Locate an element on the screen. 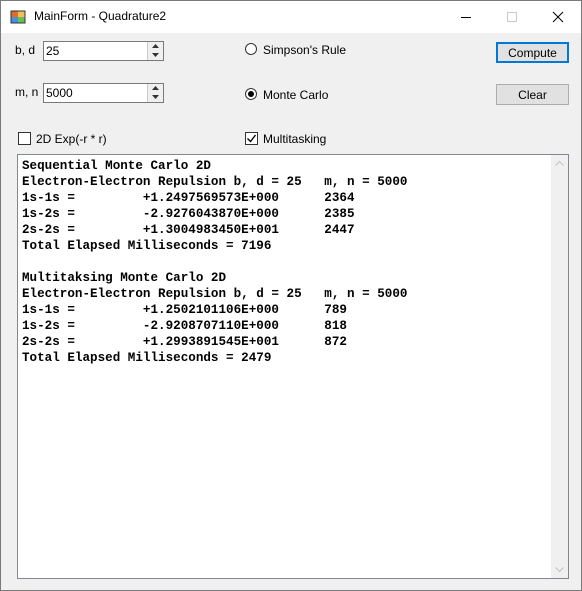 Image resolution: width=582 pixels, height=591 pixels. app-icon is located at coordinates (18, 17).